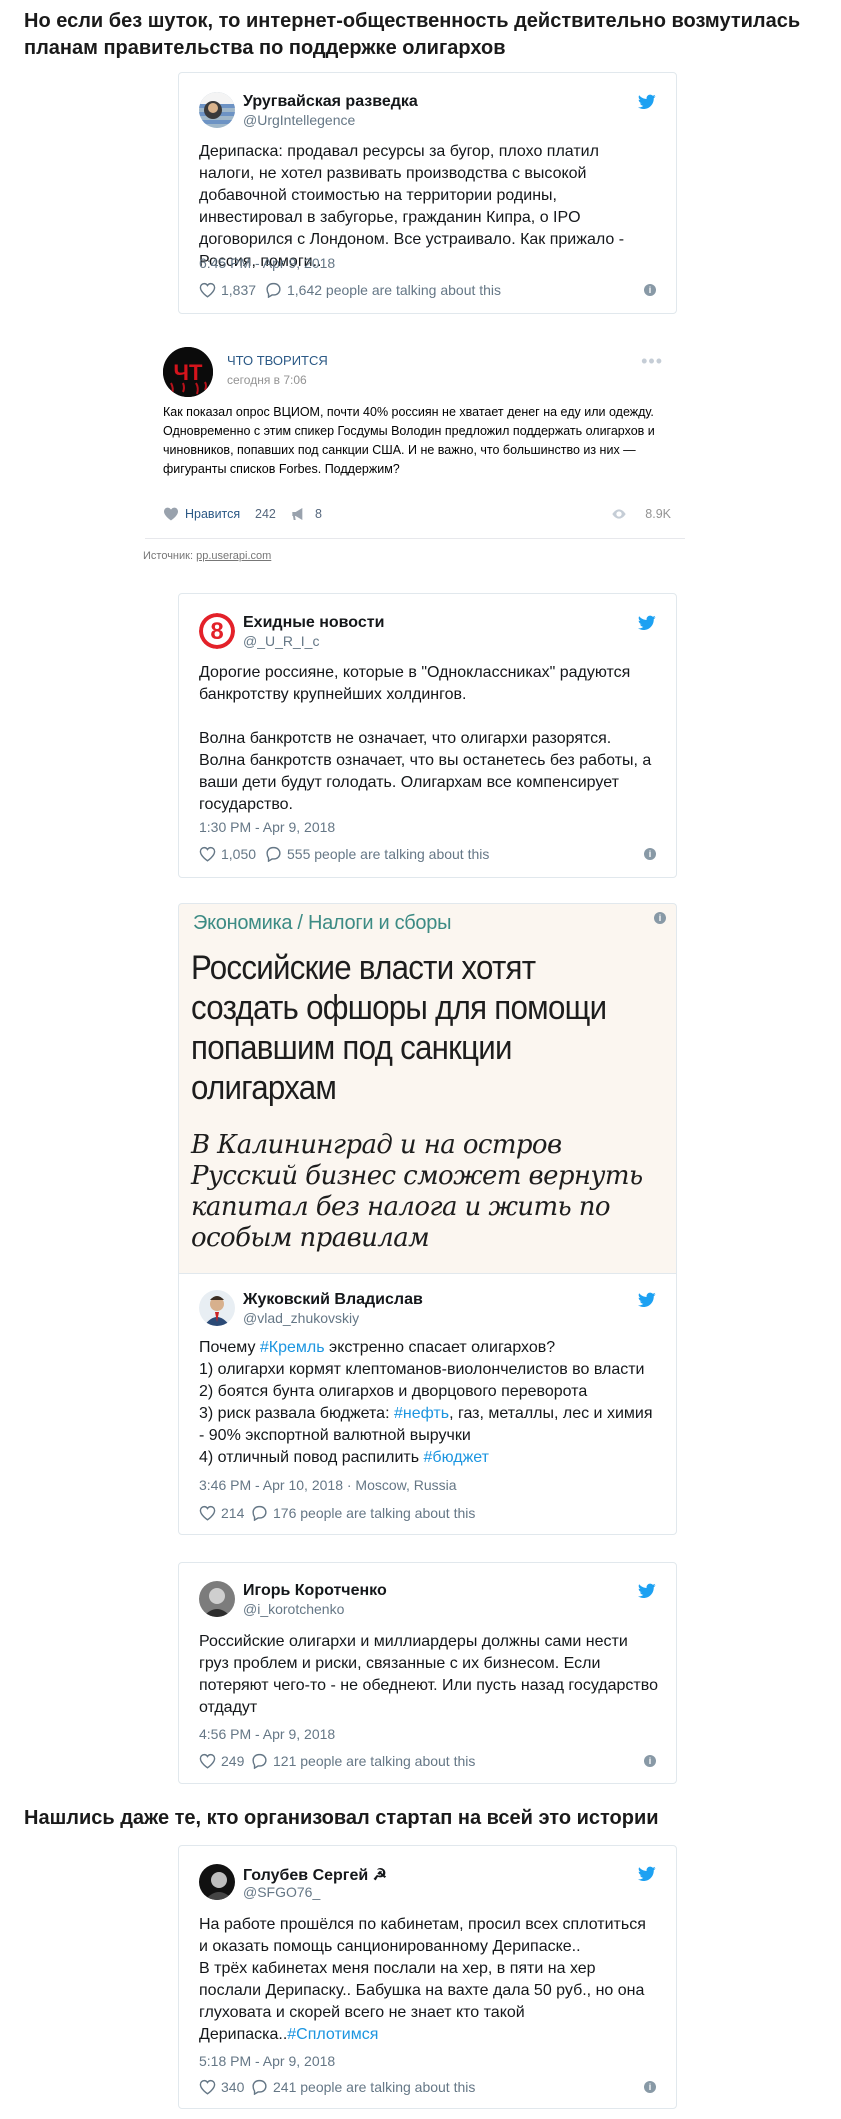 The width and height of the screenshot is (841, 2119). I want to click on tweet-author-handle: @i_korotchenko, so click(293, 1609).